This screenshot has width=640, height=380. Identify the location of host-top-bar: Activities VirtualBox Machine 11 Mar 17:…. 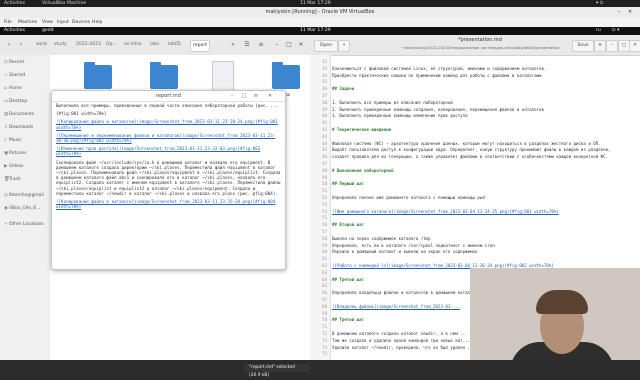
(320, 3).